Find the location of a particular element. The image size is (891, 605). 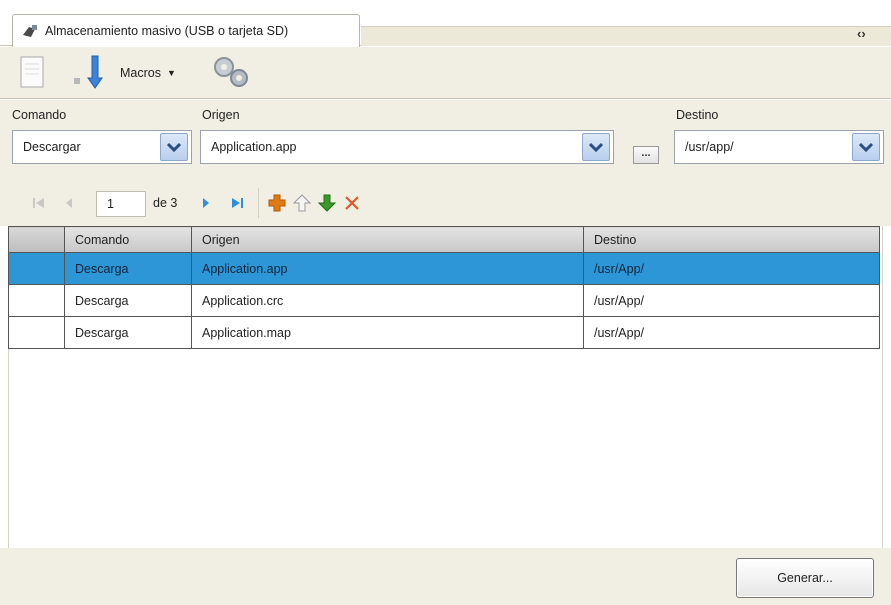

page-number-input is located at coordinates (121, 204).